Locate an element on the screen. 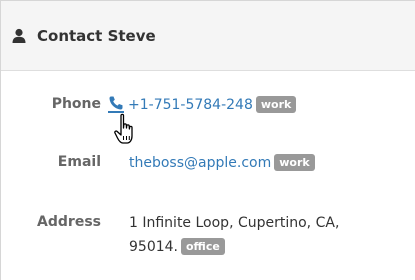 The width and height of the screenshot is (415, 280). panel-title: Contact Steve is located at coordinates (96, 35).